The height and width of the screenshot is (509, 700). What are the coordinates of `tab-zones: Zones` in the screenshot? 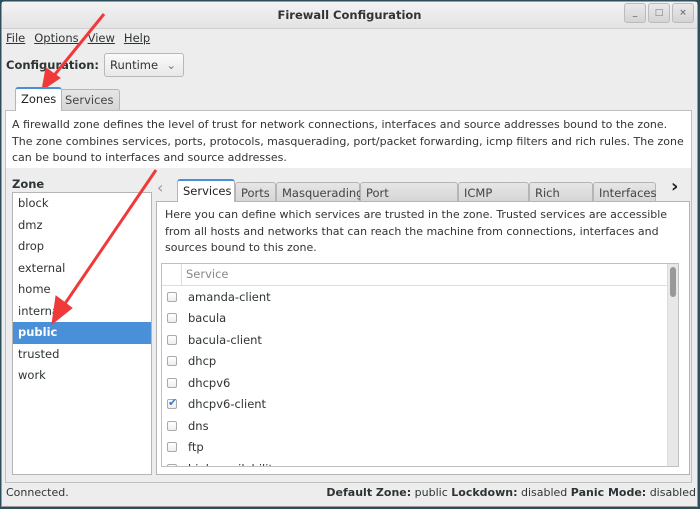 It's located at (39, 99).